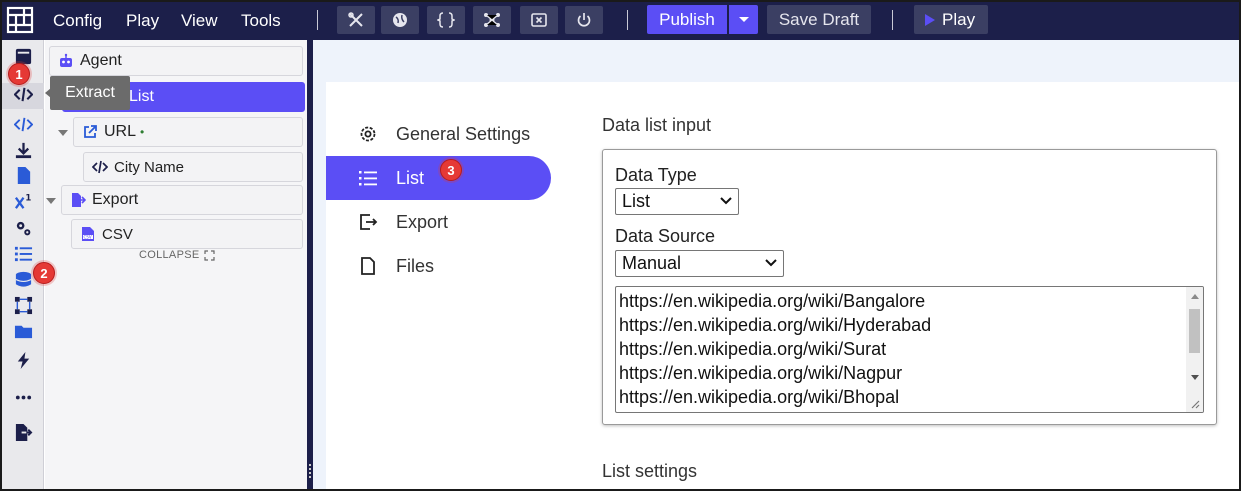  What do you see at coordinates (665, 236) in the screenshot?
I see `data-source-label: Data Source` at bounding box center [665, 236].